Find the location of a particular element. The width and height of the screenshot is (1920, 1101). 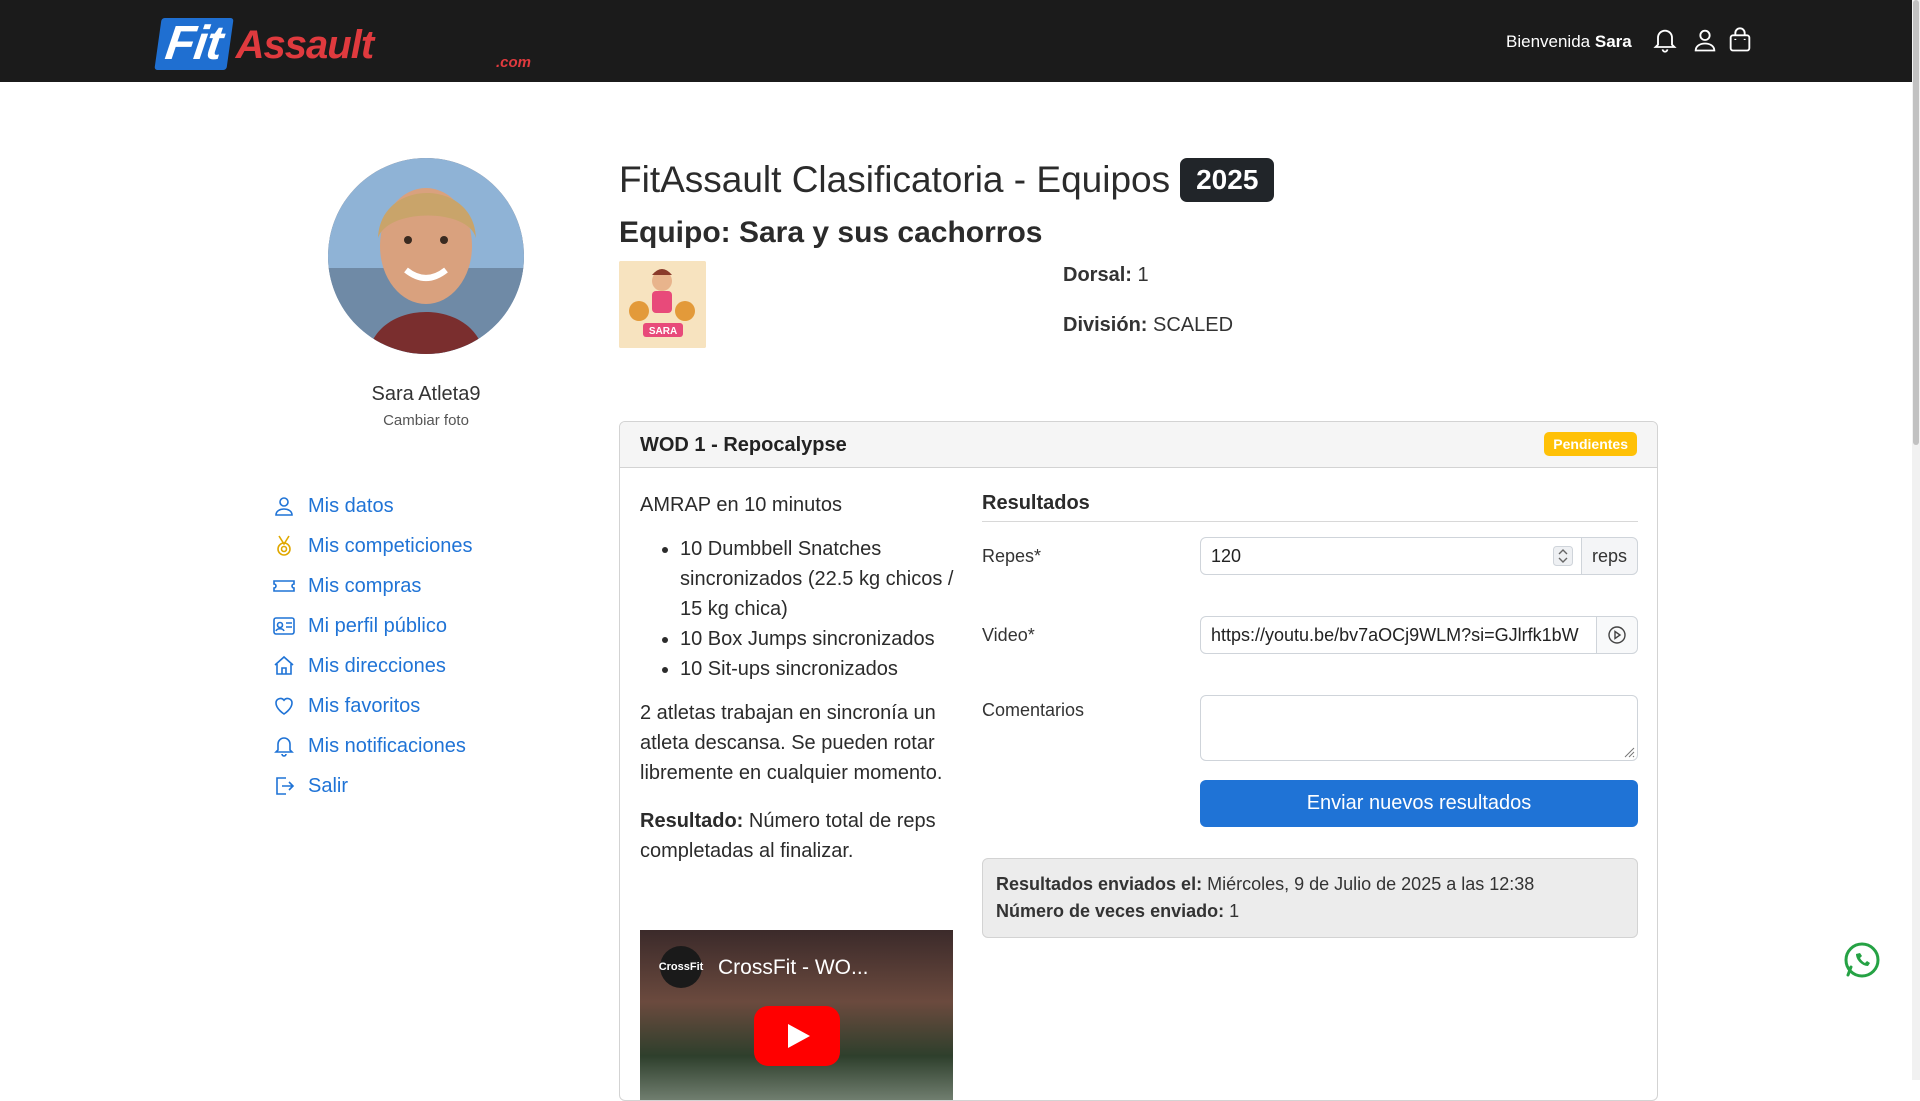

reps-value: 120 is located at coordinates (1226, 555).